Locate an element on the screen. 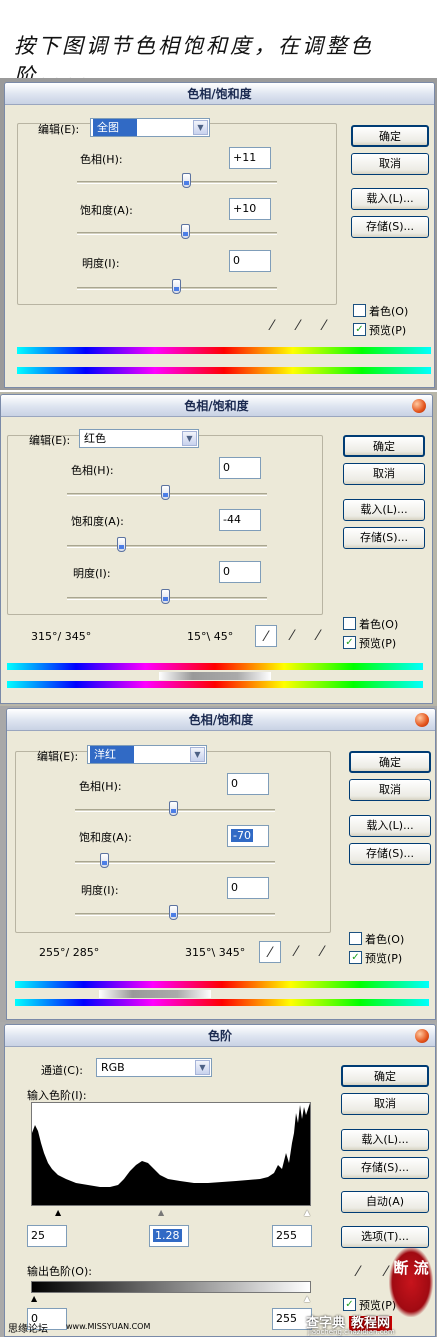 The width and height of the screenshot is (437, 1337). edit-dropdown: 红色 ▼ is located at coordinates (139, 438).